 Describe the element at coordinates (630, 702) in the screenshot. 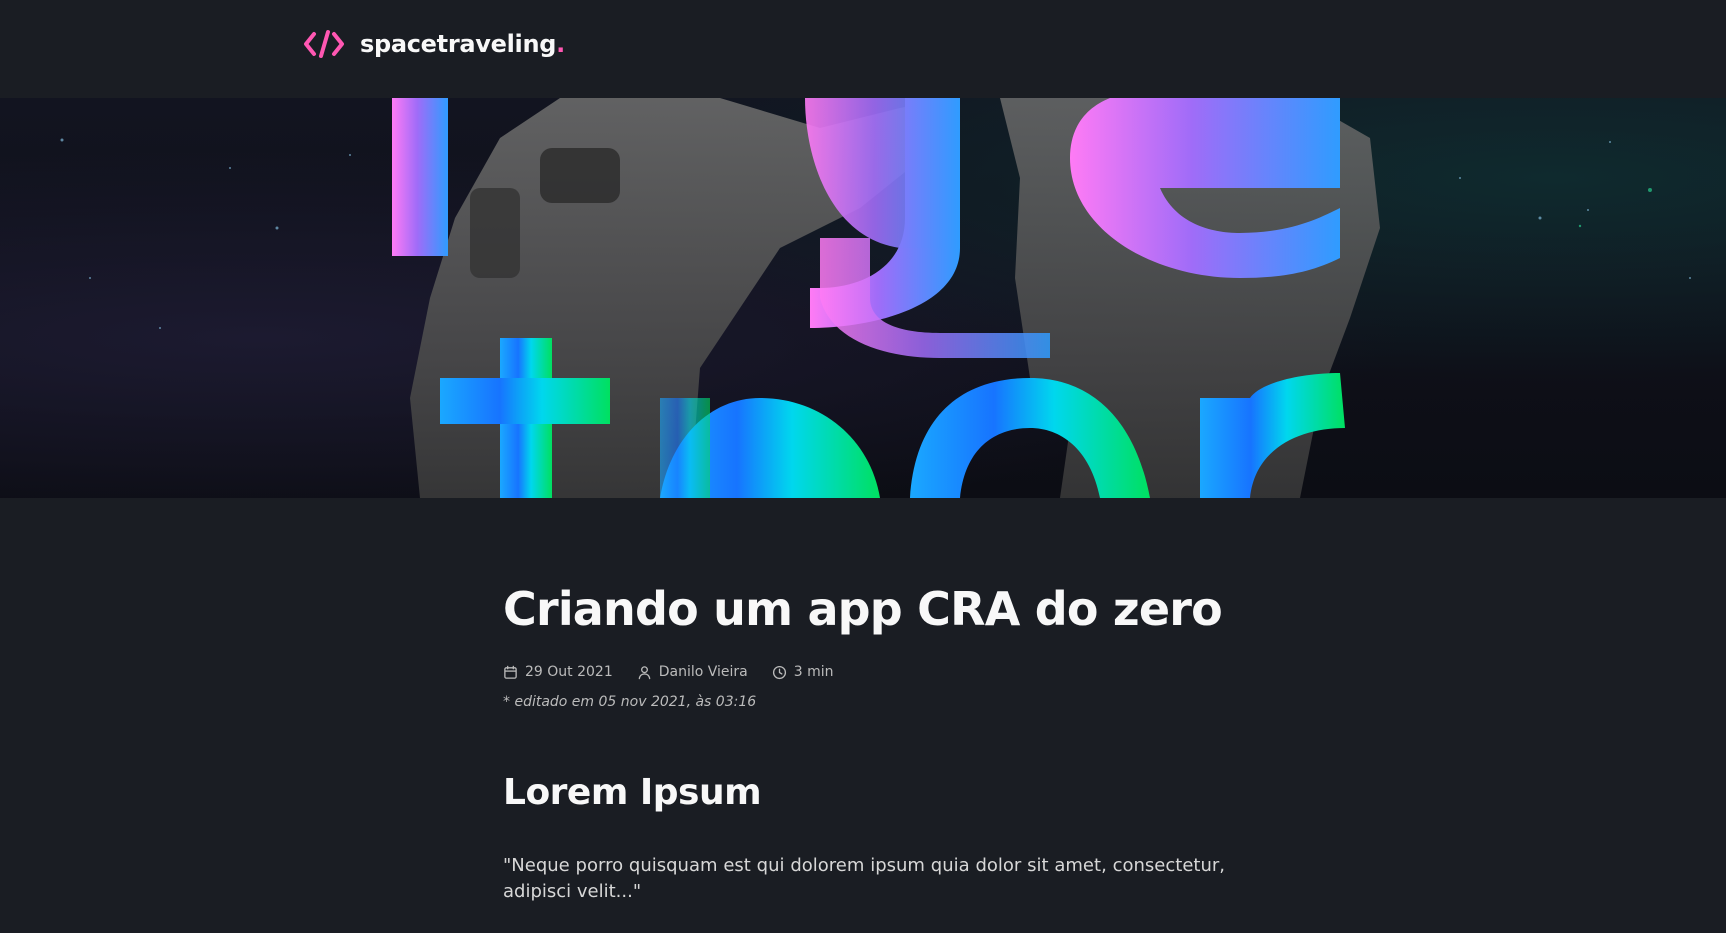

I see `post-edited-note: * editado em 05 nov 2021, às 03:16` at that location.